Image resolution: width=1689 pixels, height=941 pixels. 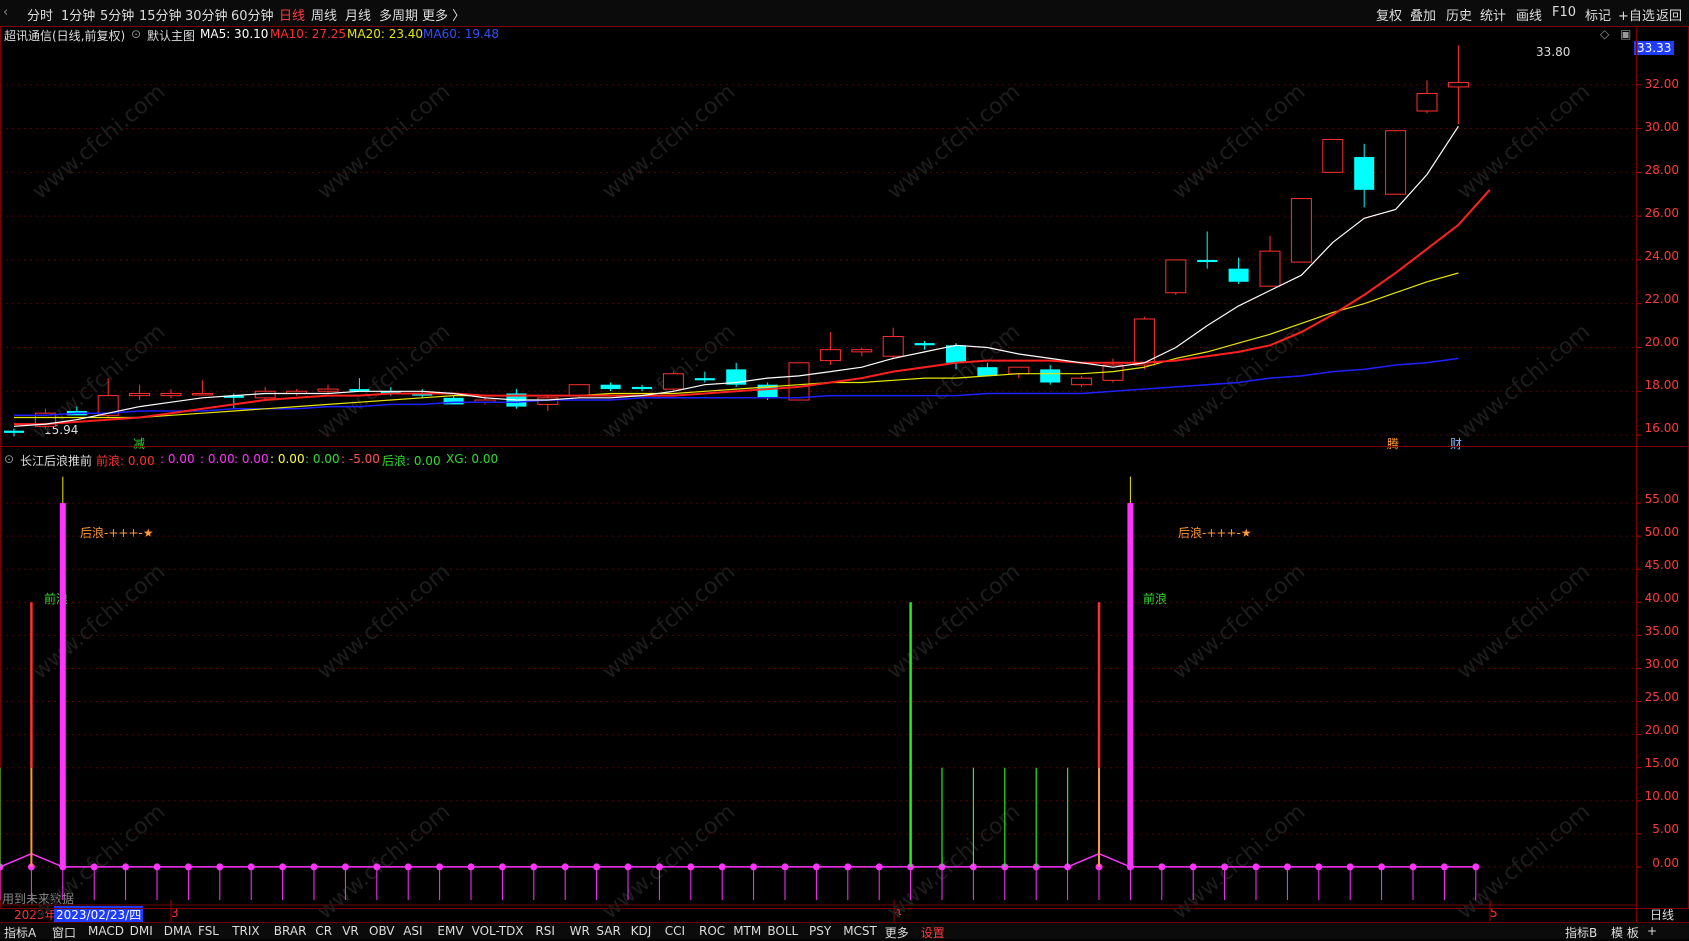 I want to click on indicator-tab-20: MTM, so click(x=747, y=931).